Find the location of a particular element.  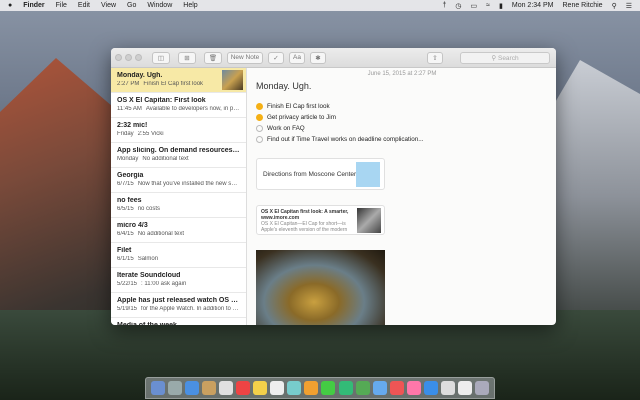

search-input: ⚲ Search is located at coordinates (505, 58).